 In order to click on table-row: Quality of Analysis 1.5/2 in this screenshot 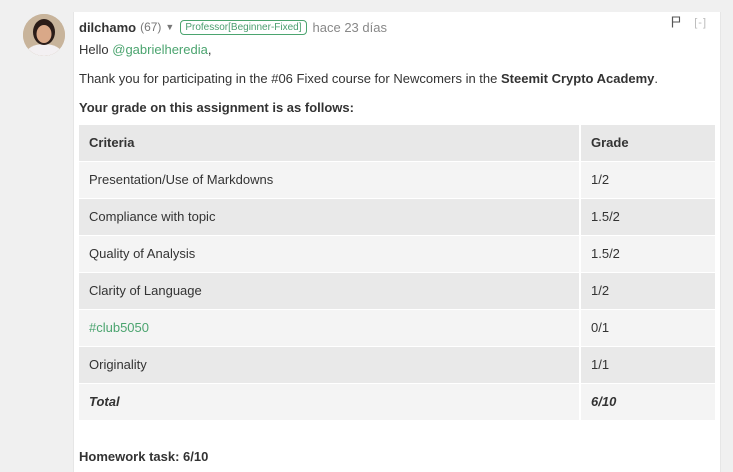, I will do `click(397, 254)`.